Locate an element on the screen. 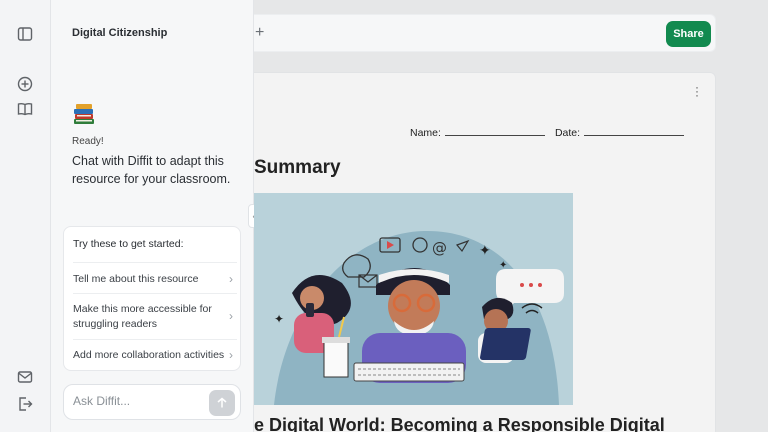 The image size is (768, 432). books-emoji-icon is located at coordinates (84, 114).